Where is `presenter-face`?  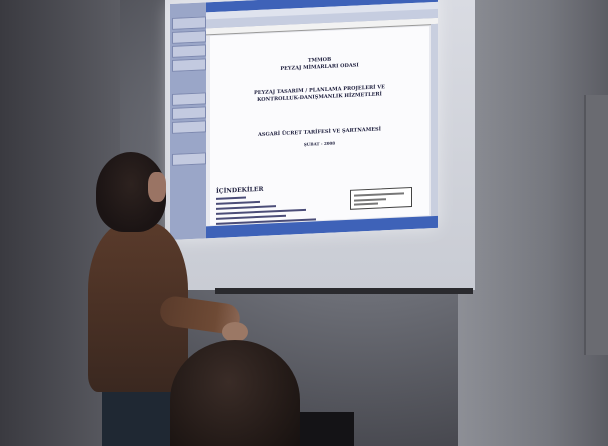 presenter-face is located at coordinates (157, 187).